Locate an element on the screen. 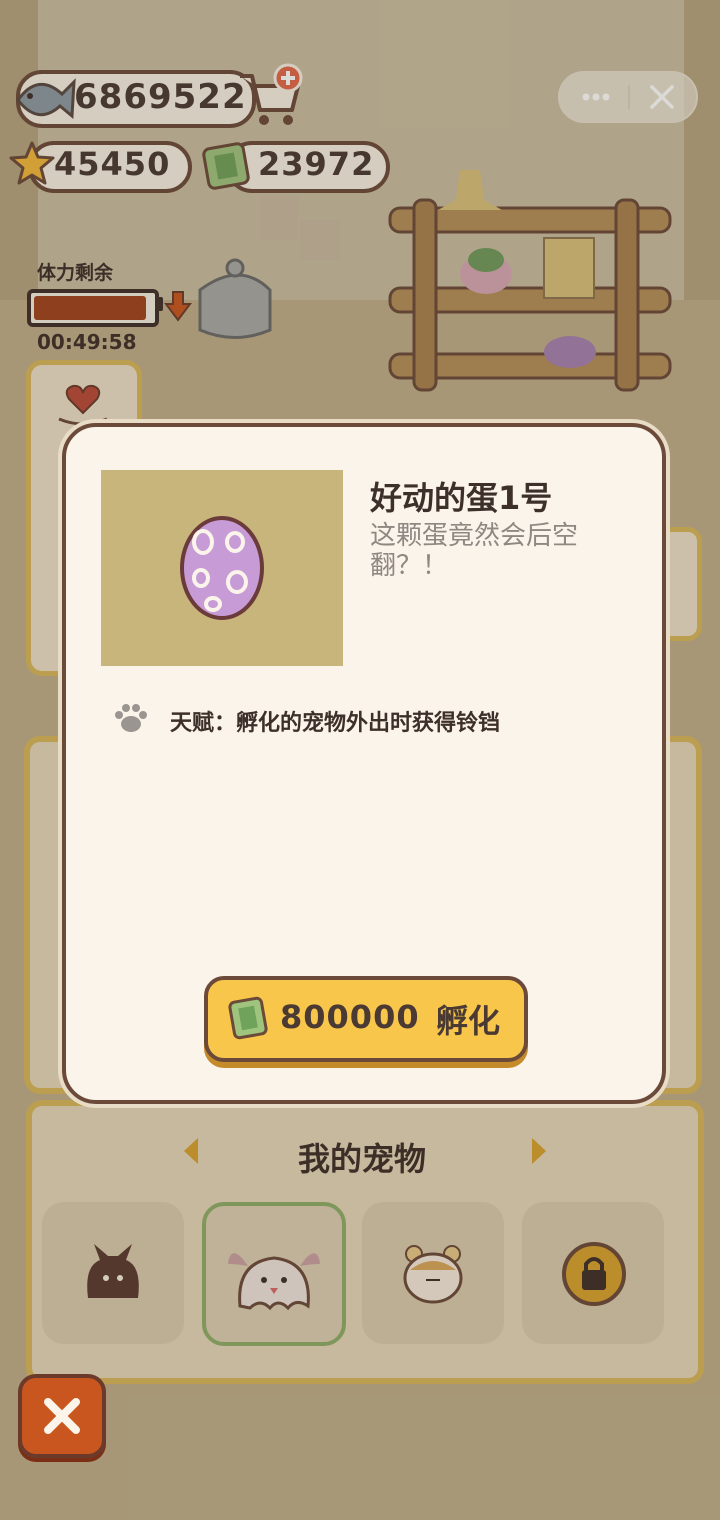 This screenshot has width=720, height=1520. hatch-label: 孵化 is located at coordinates (468, 1021).